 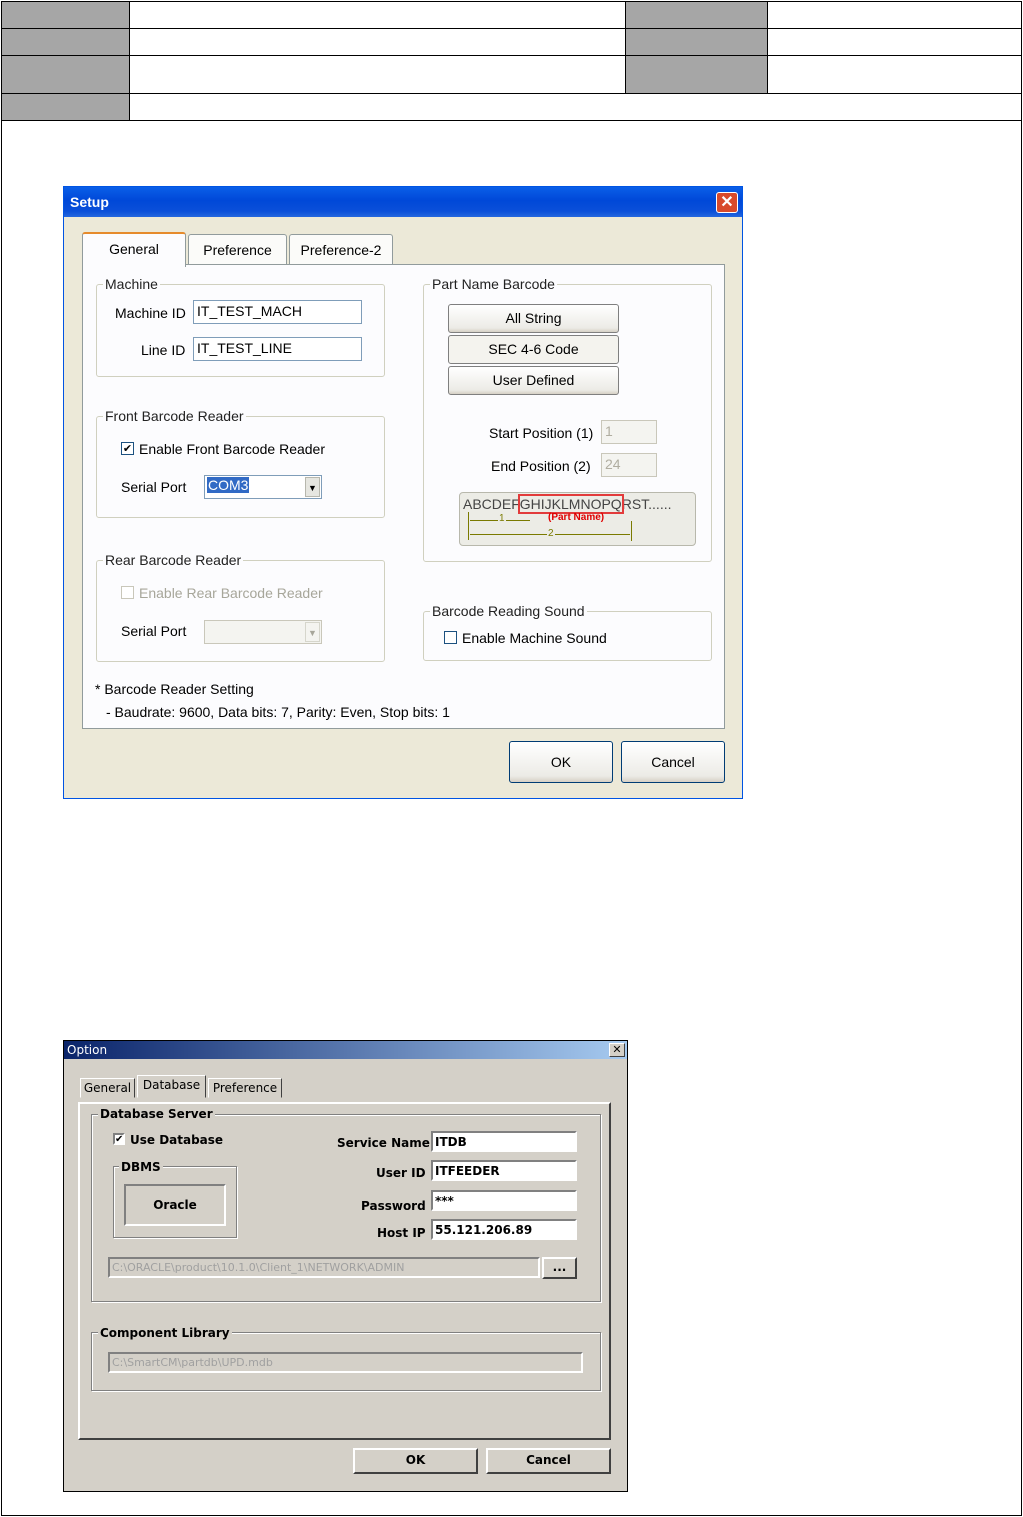 What do you see at coordinates (403, 202) in the screenshot?
I see `setup-title-bar: Setup` at bounding box center [403, 202].